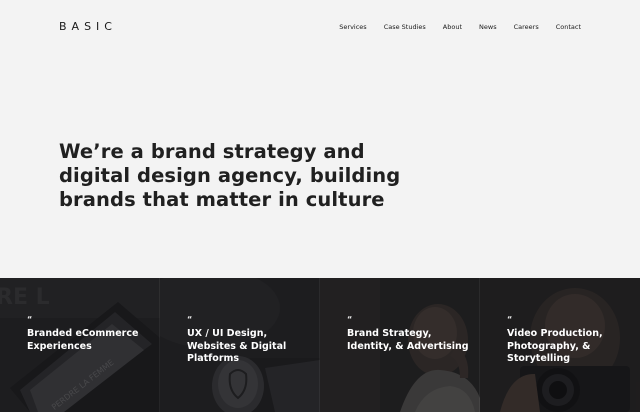 This screenshot has height=412, width=640. I want to click on nav-services: Services, so click(352, 27).